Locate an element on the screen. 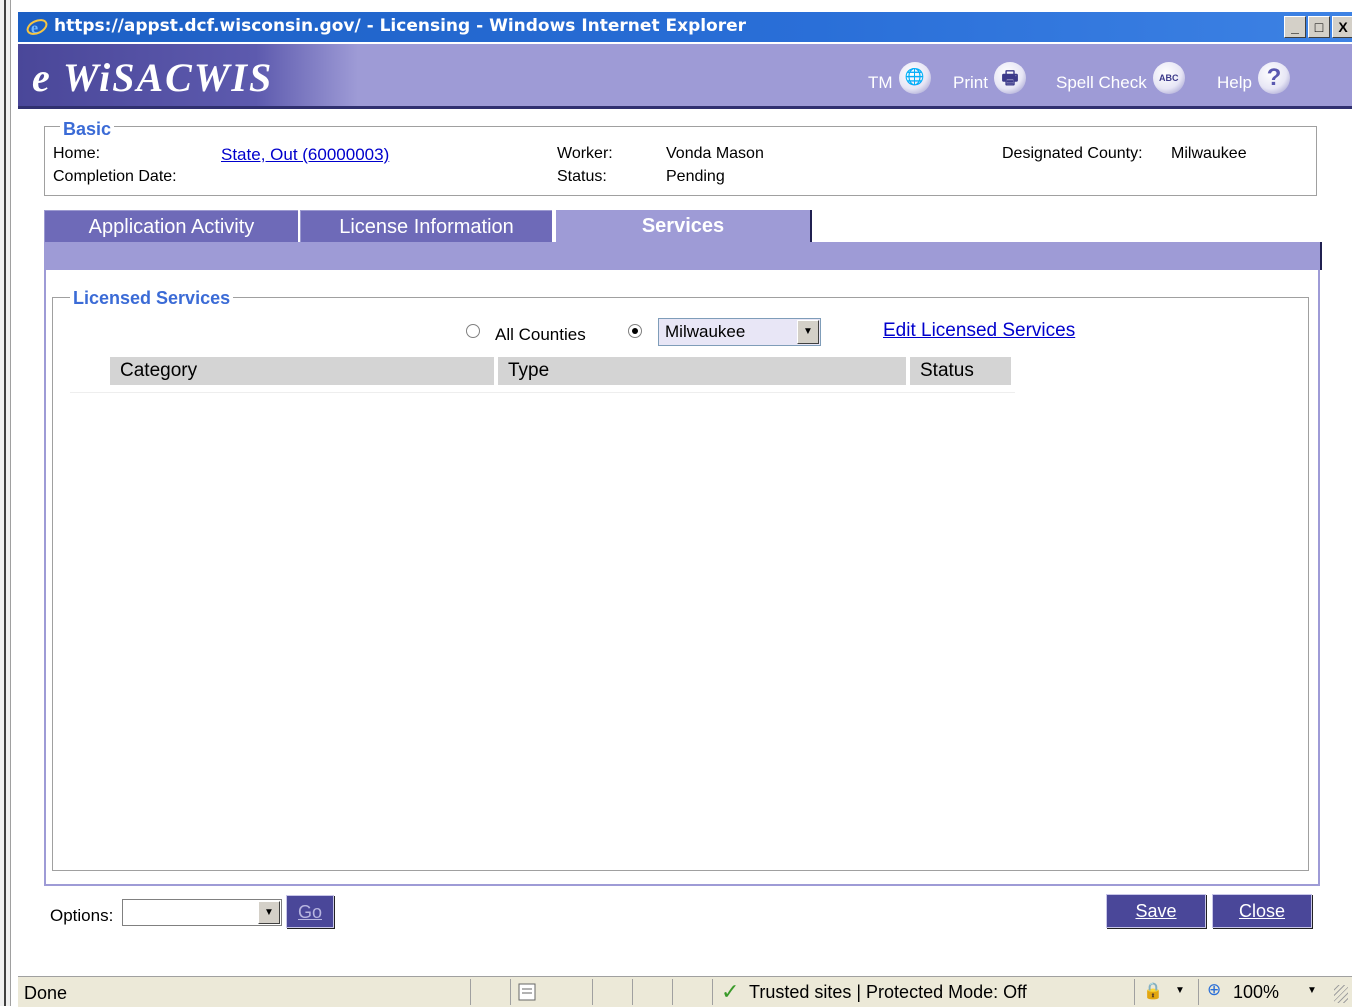 This screenshot has height=1007, width=1352. tab-strip is located at coordinates (683, 256).